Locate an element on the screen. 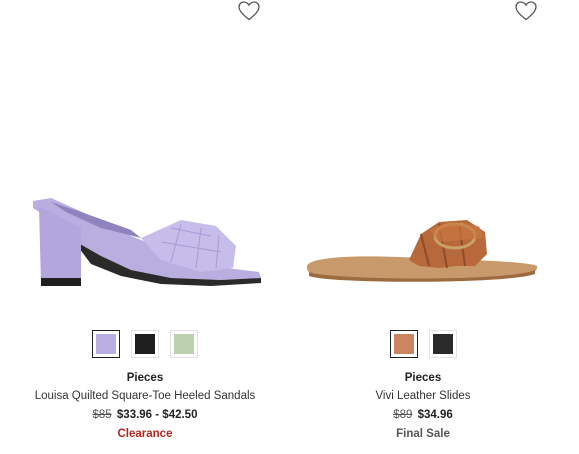 The height and width of the screenshot is (454, 579). product-name: Vivi Leather Slides is located at coordinates (423, 396).